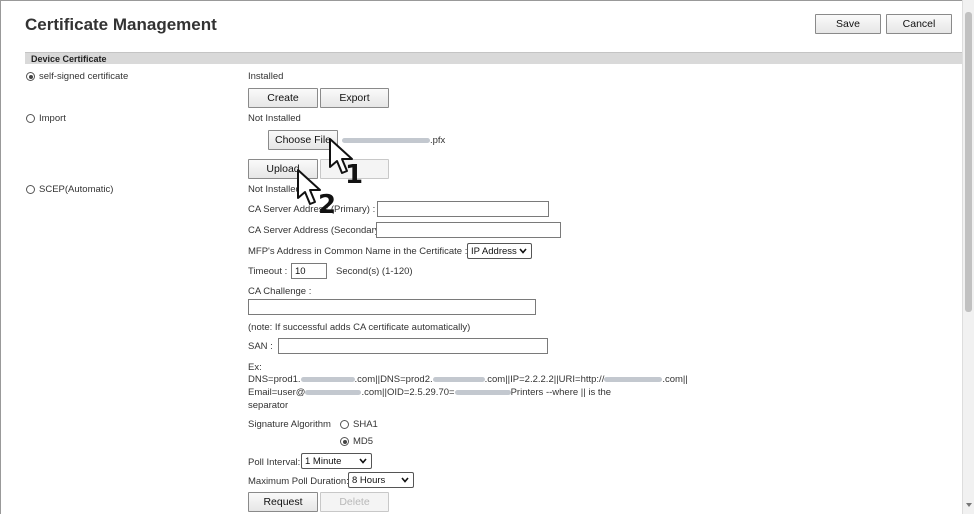  Describe the element at coordinates (327, 205) in the screenshot. I see `step-number-2: 2` at that location.